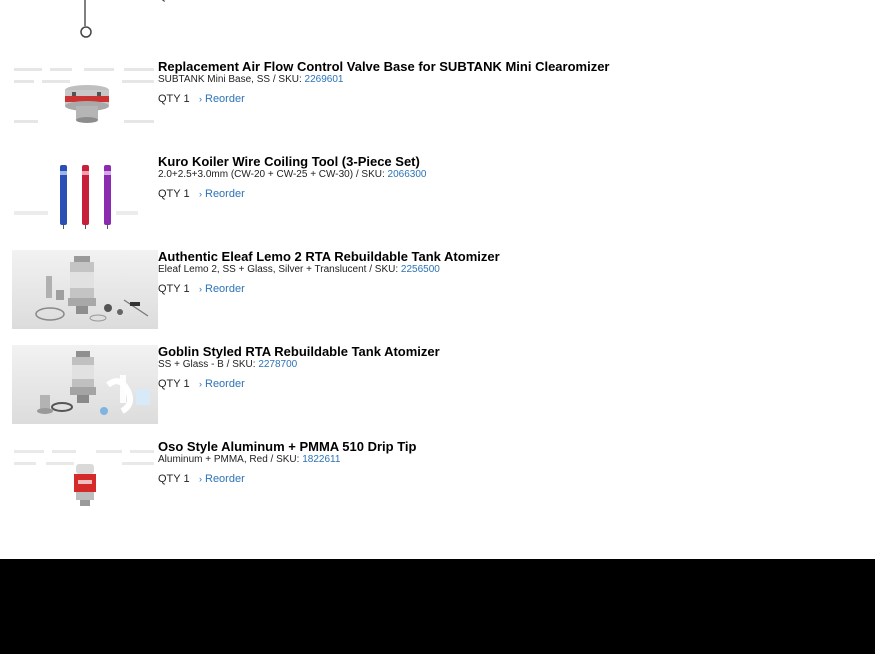 This screenshot has height=654, width=875. Describe the element at coordinates (208, 364) in the screenshot. I see `variant-text: SS + Glass - B / SKU:` at that location.